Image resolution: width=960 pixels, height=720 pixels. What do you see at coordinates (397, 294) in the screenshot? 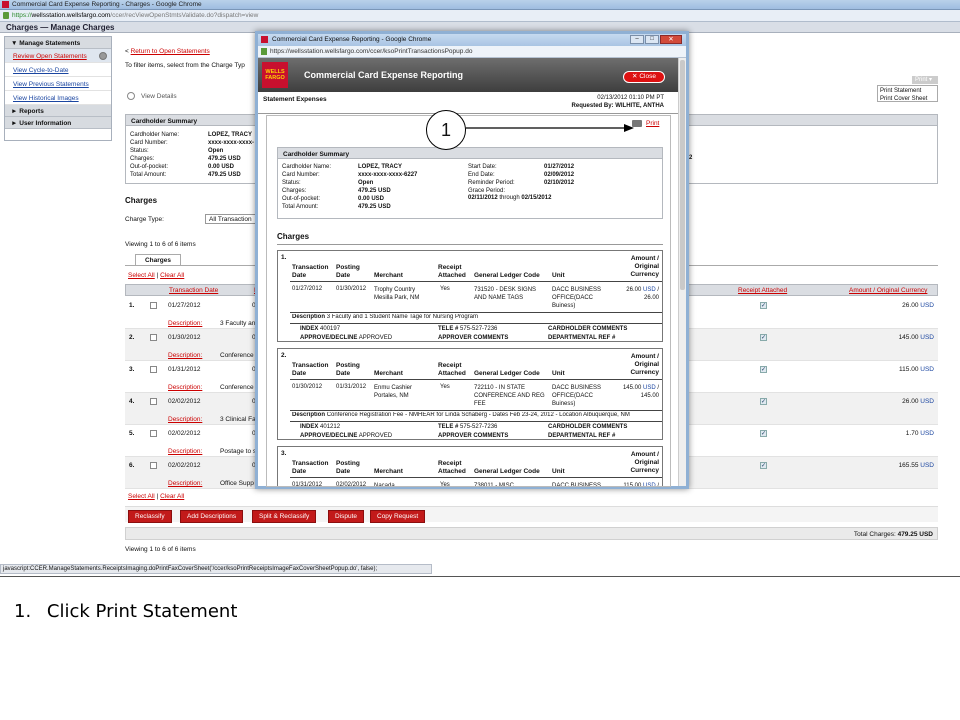
I see `charge-merchant: Trophy Country Mesilla Park, NM` at bounding box center [397, 294].